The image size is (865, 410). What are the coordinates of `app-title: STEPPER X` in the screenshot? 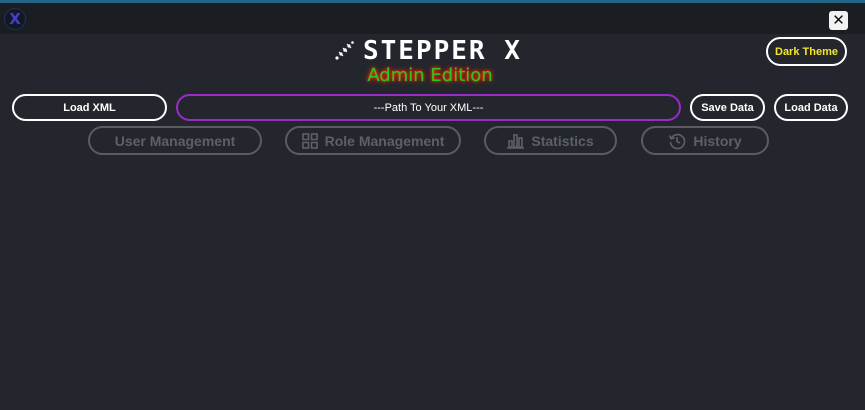 It's located at (442, 51).